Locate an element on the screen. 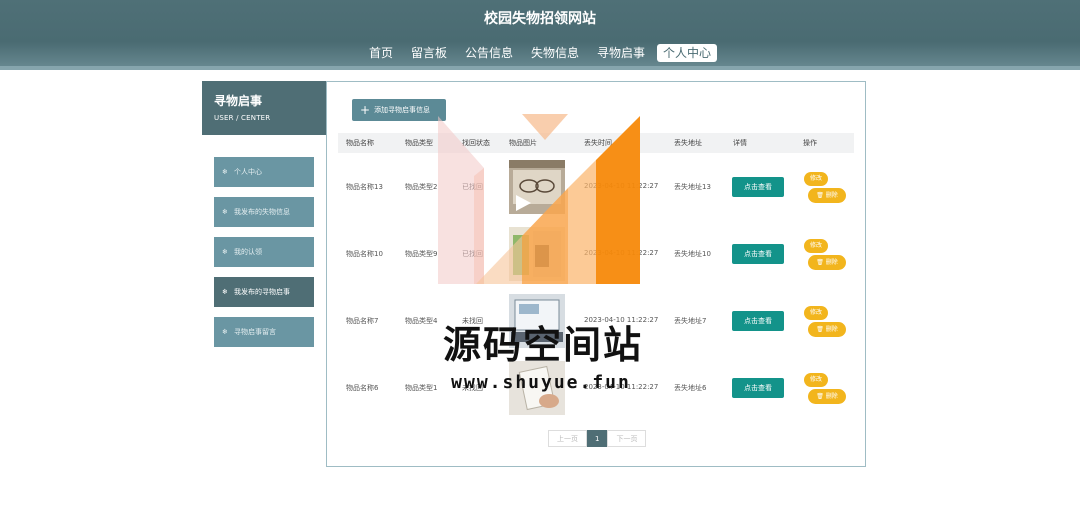 This screenshot has height=512, width=1080. page-1-button: 1 is located at coordinates (597, 438).